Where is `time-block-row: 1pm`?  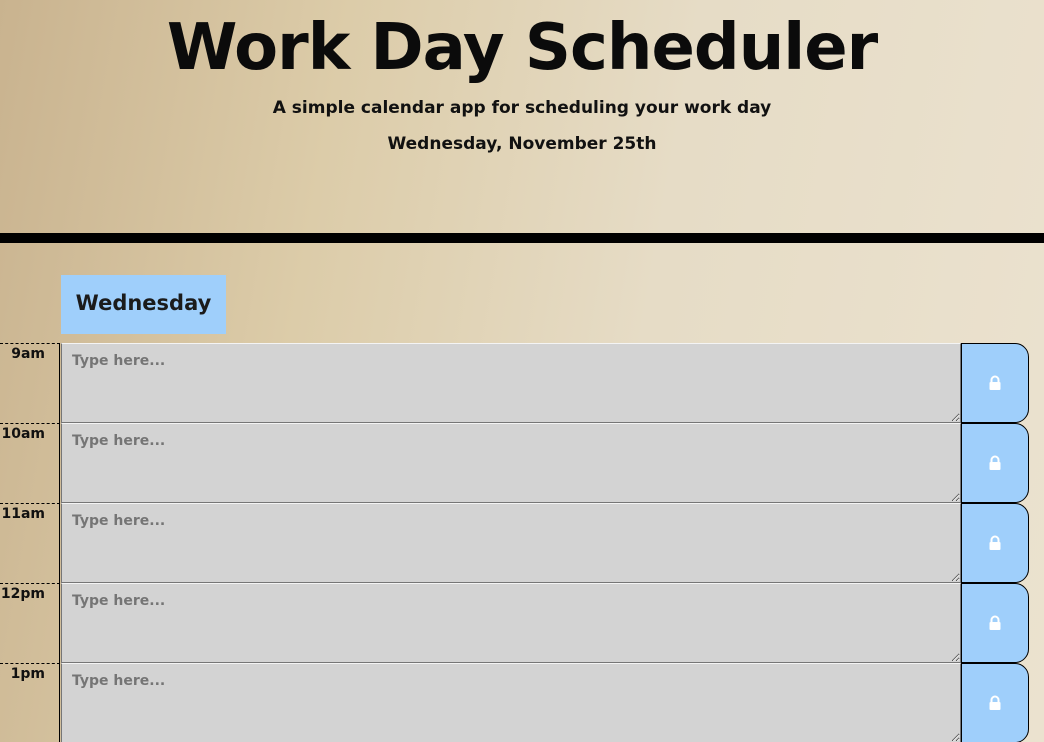
time-block-row: 1pm is located at coordinates (522, 702).